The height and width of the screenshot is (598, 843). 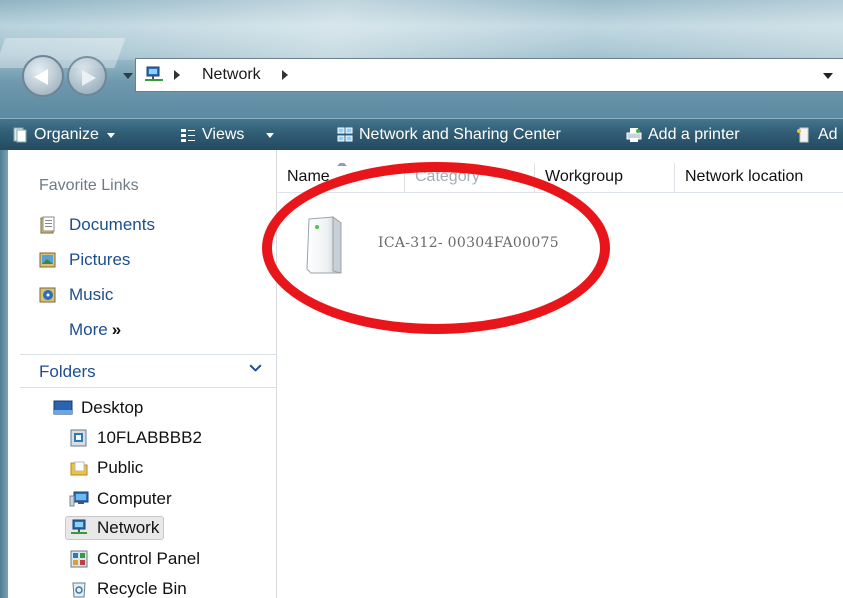 I want to click on sort-ascending-icon, so click(x=342, y=164).